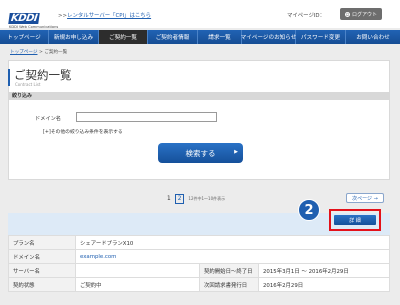  What do you see at coordinates (9, 77) in the screenshot?
I see `title-accent-bar` at bounding box center [9, 77].